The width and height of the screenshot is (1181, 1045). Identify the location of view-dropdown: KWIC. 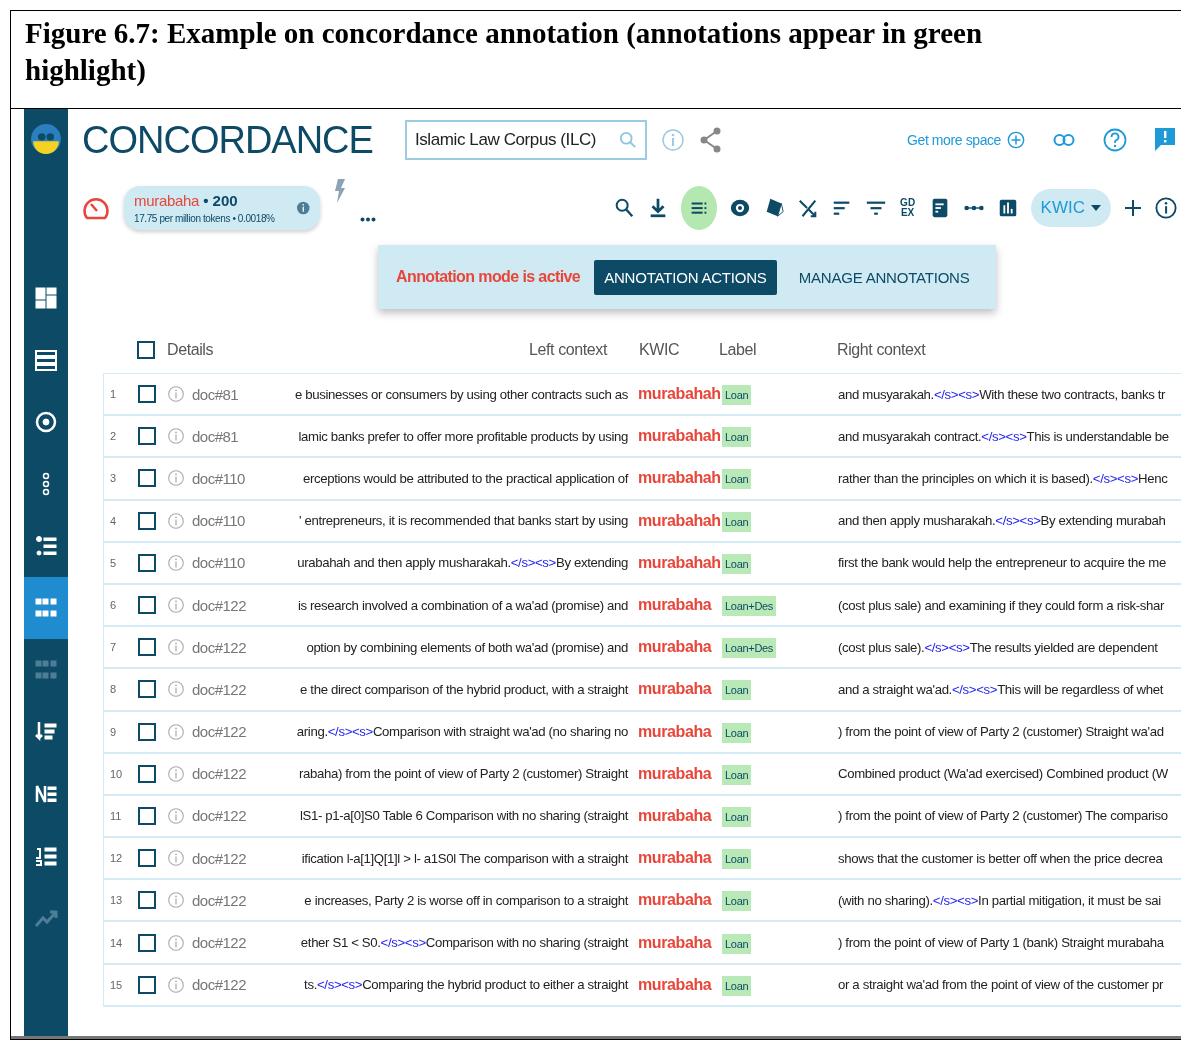
(1070, 208).